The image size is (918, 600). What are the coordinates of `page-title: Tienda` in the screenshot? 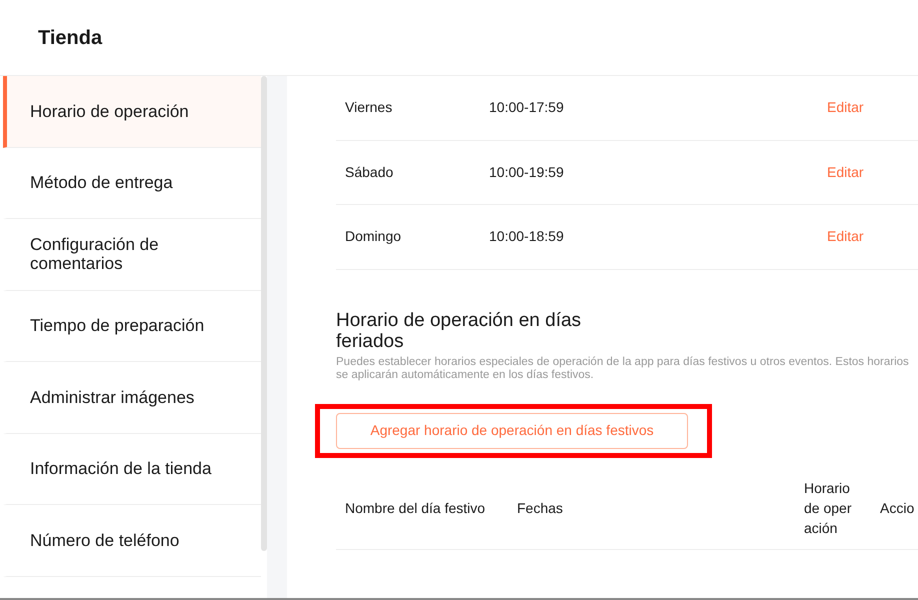 It's located at (70, 38).